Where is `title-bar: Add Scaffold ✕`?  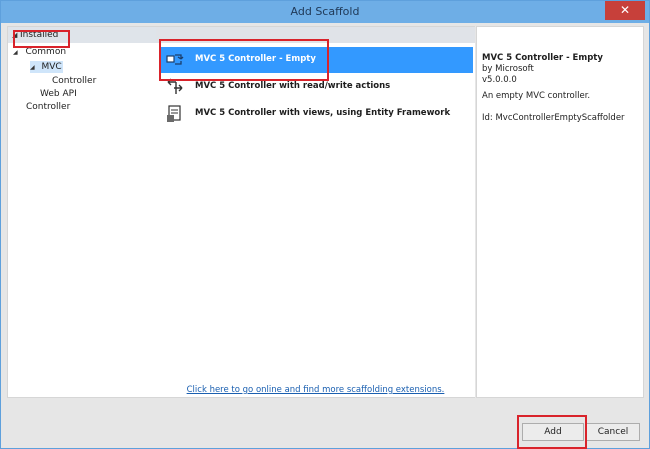
title-bar: Add Scaffold ✕ is located at coordinates (325, 12).